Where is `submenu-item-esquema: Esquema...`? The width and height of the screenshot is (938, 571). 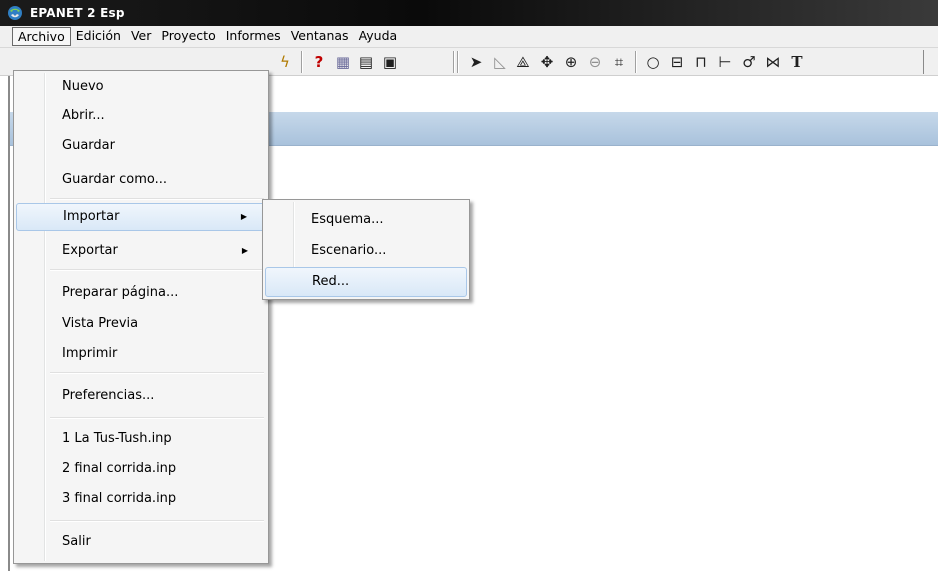 submenu-item-esquema: Esquema... is located at coordinates (366, 220).